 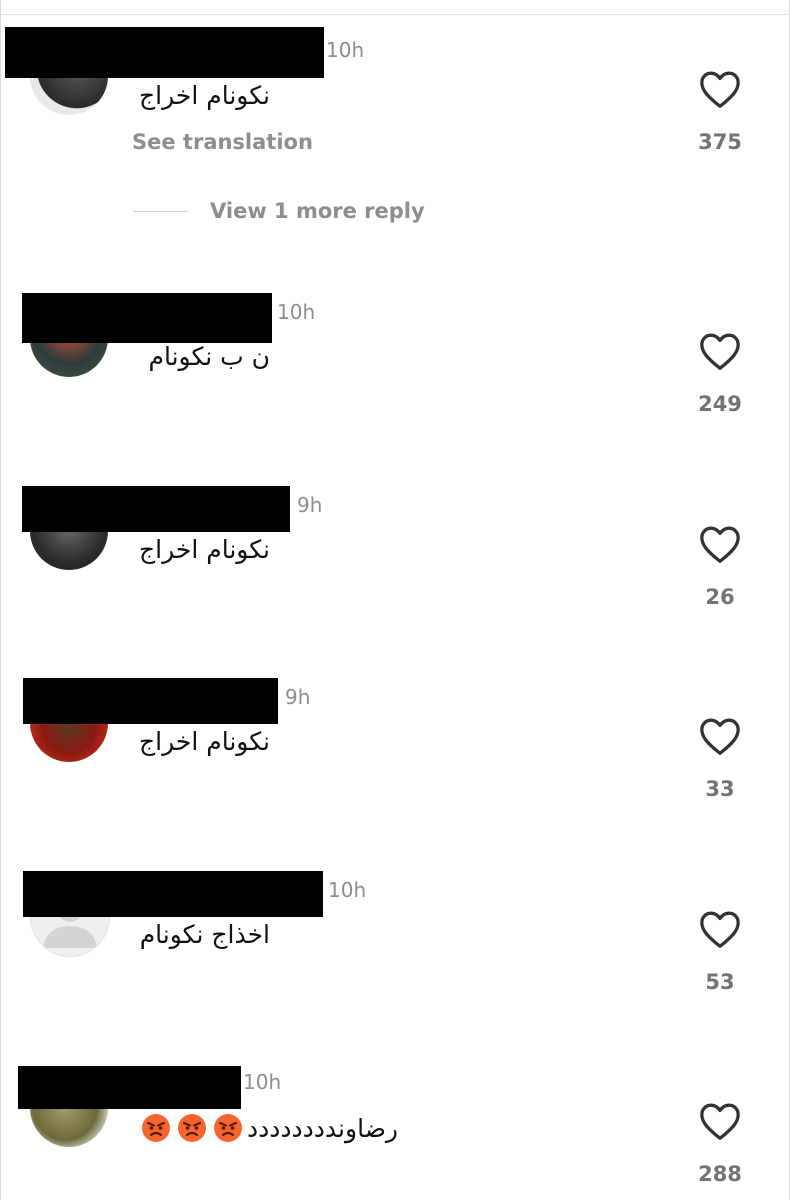 What do you see at coordinates (160, 211) in the screenshot?
I see `reply-divider` at bounding box center [160, 211].